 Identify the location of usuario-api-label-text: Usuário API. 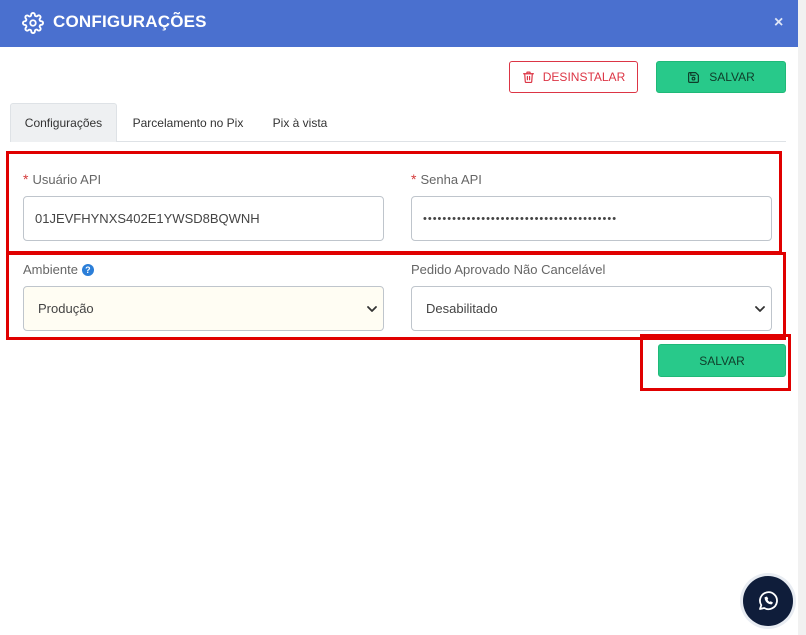
(67, 179).